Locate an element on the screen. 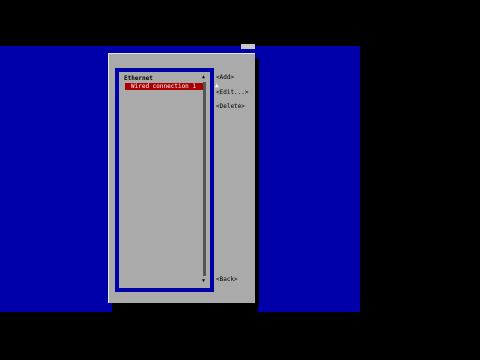  connection-list-panel: Ethernet Wired connection 1 ▲ ▼ is located at coordinates (164, 180).